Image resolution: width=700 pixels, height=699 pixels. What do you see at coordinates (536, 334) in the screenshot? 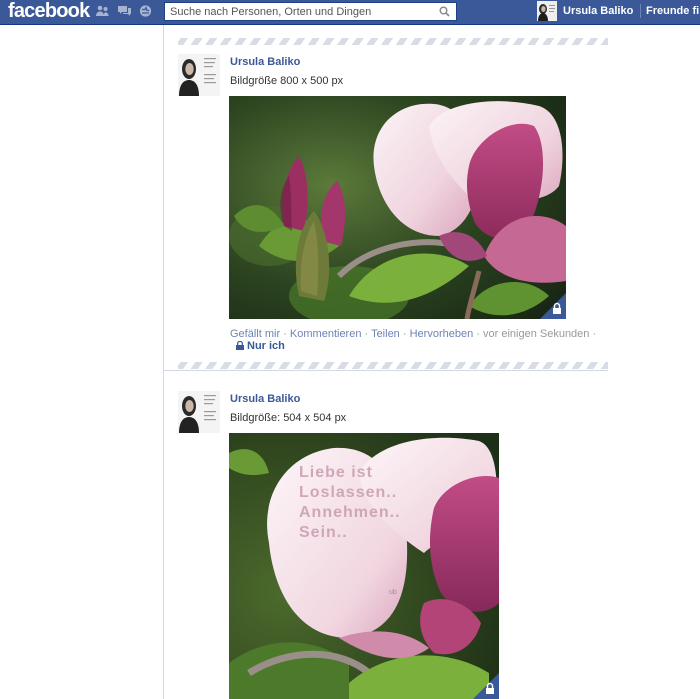
I see `post-timestamp: vor einigen Sekunden` at bounding box center [536, 334].